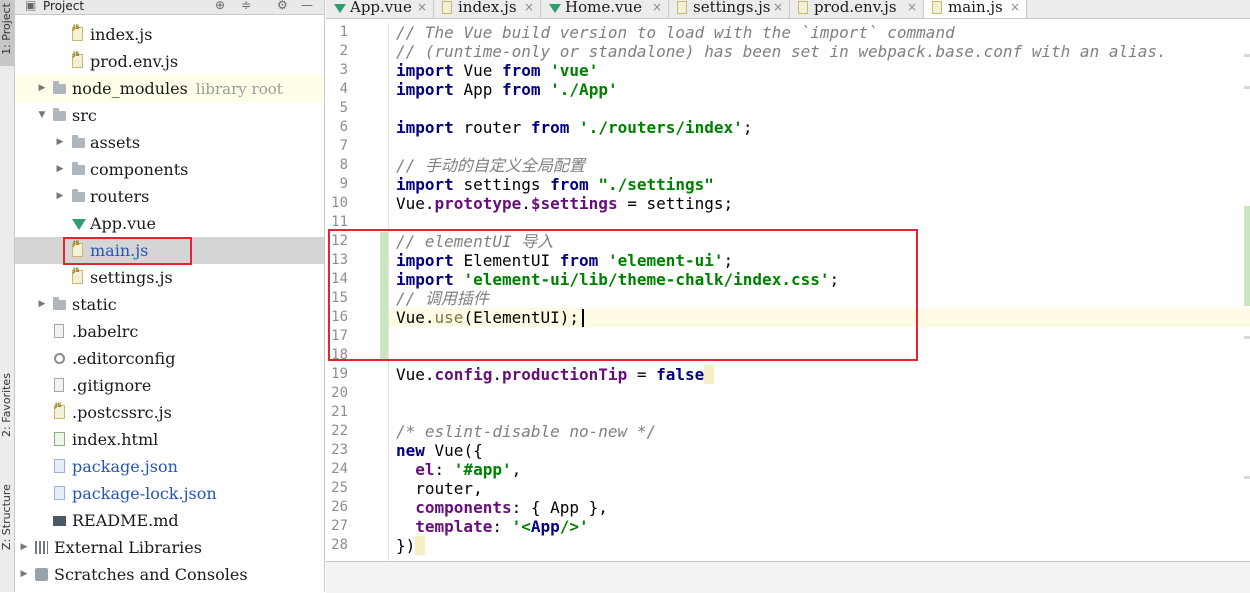 The height and width of the screenshot is (593, 1250). Describe the element at coordinates (125, 520) in the screenshot. I see `tree-item-label: README.md` at that location.